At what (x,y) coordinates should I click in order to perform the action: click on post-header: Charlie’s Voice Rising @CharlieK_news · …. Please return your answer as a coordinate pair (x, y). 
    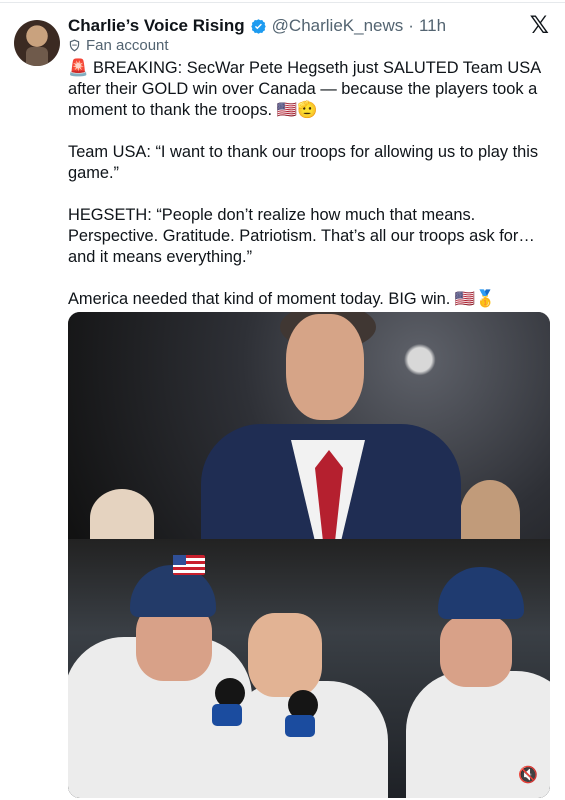
    Looking at the image, I should click on (306, 26).